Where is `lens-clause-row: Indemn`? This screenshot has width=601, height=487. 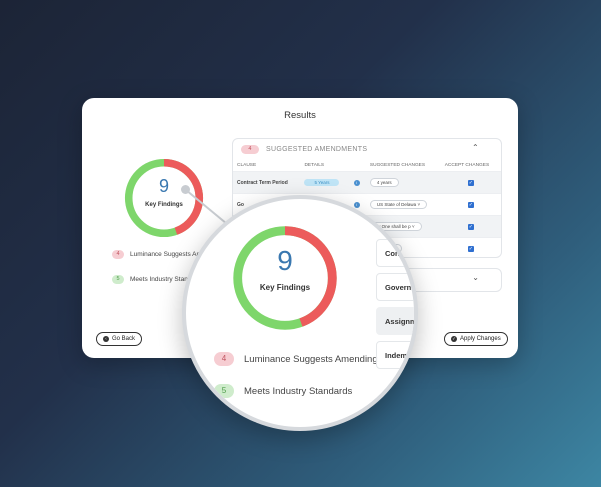 lens-clause-row: Indemn is located at coordinates (395, 355).